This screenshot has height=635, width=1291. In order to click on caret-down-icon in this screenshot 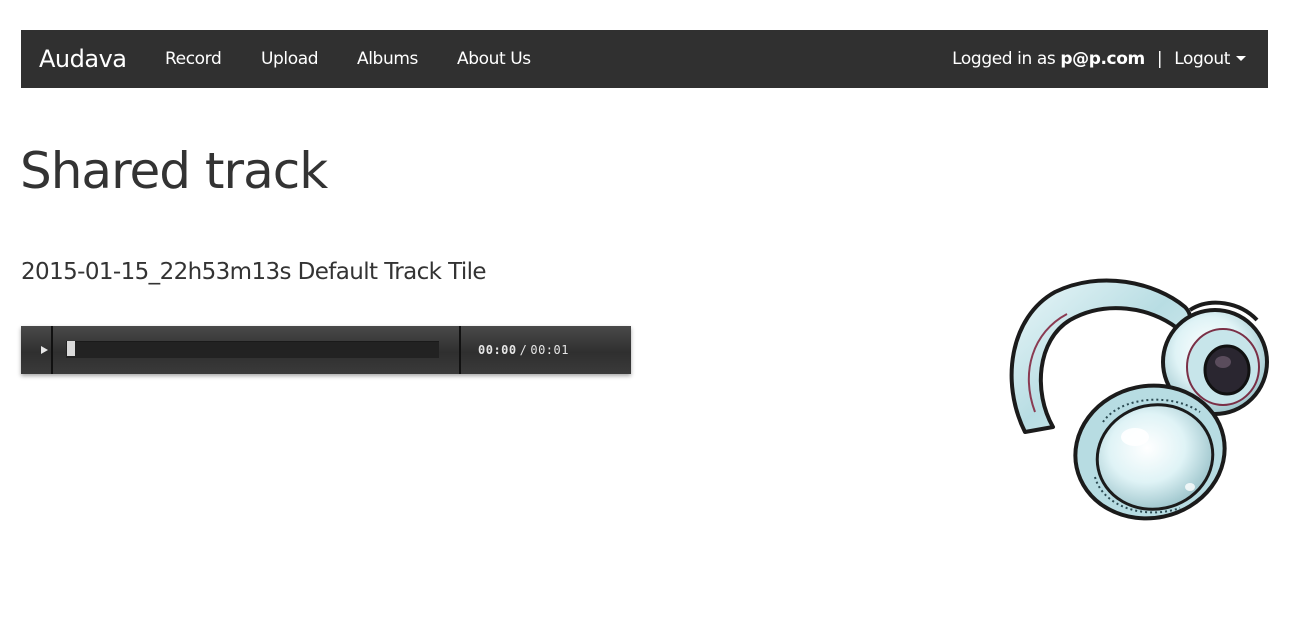, I will do `click(1241, 58)`.